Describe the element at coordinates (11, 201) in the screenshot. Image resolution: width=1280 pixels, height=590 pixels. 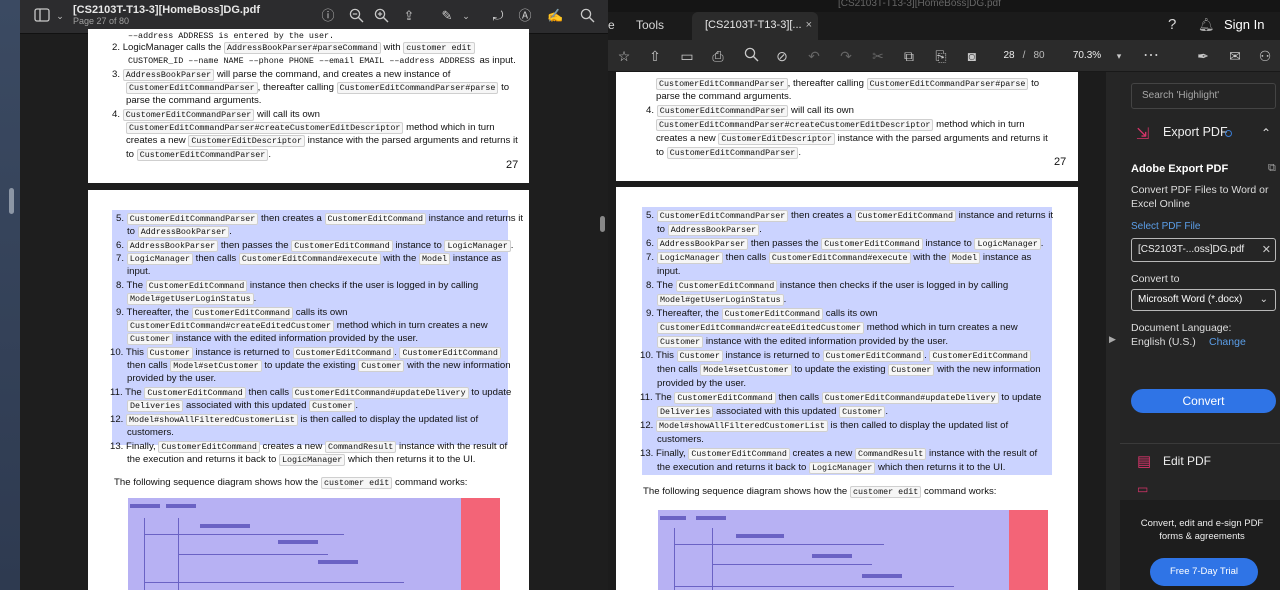
I see `window-resize-handle` at that location.